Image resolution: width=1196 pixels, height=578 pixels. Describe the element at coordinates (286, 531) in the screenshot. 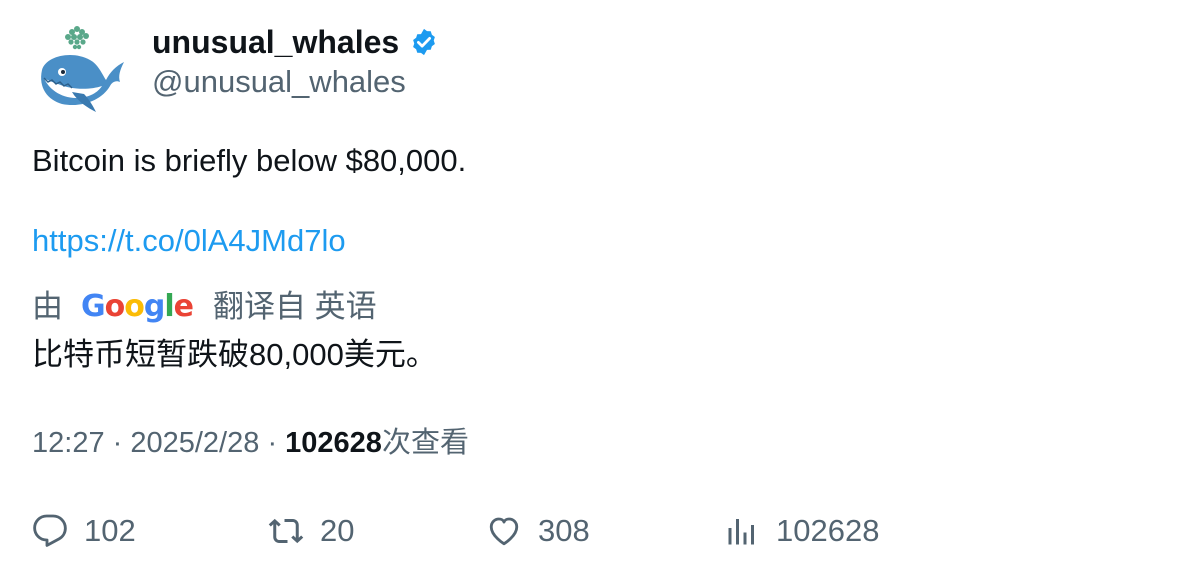

I see `retweet-icon` at that location.